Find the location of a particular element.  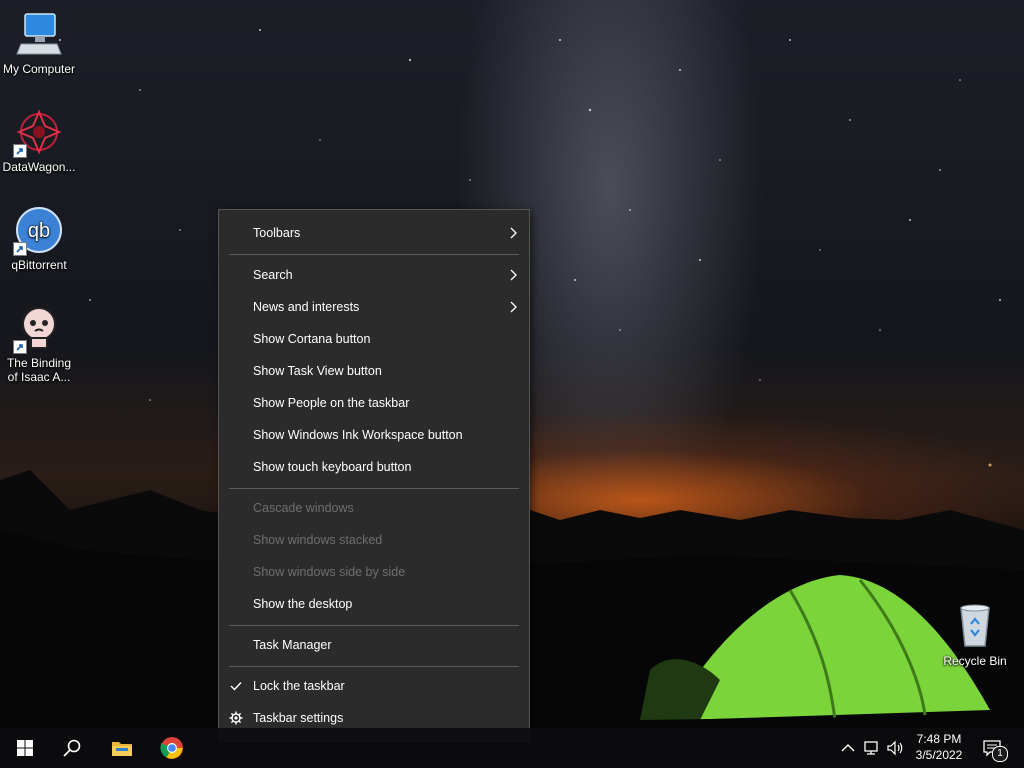

menu-item-search: Search is located at coordinates (374, 275).